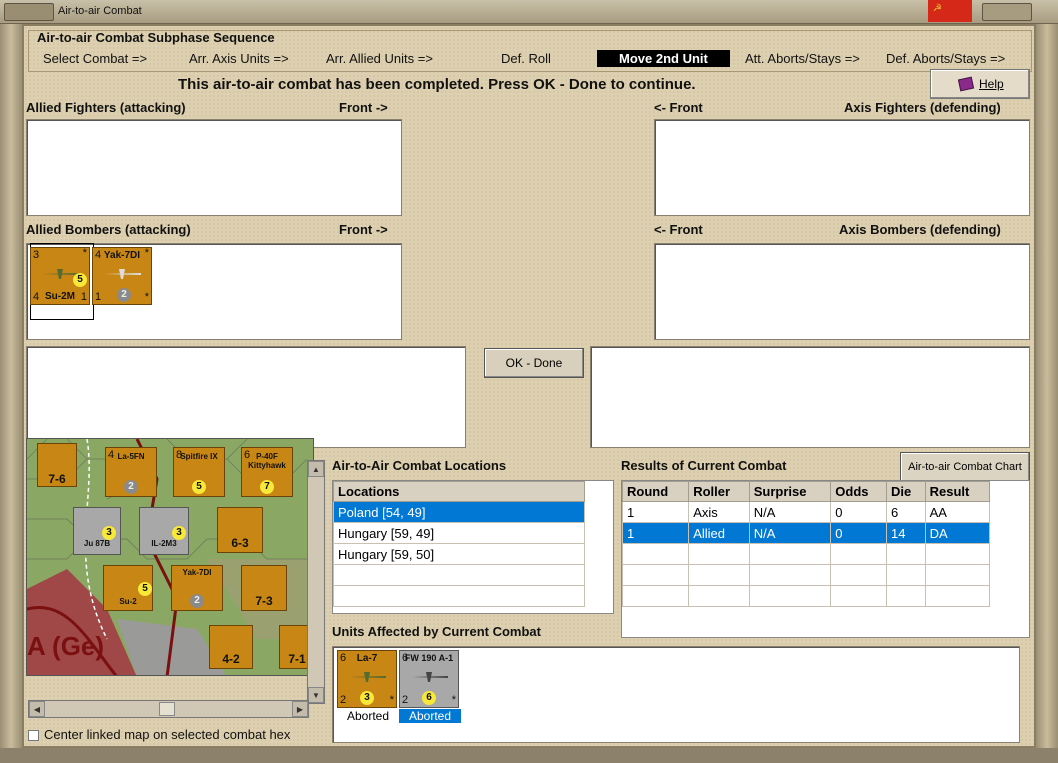 This screenshot has width=1058, height=763. What do you see at coordinates (922, 107) in the screenshot?
I see `axis-fighters-label: Axis Fighters (defending)` at bounding box center [922, 107].